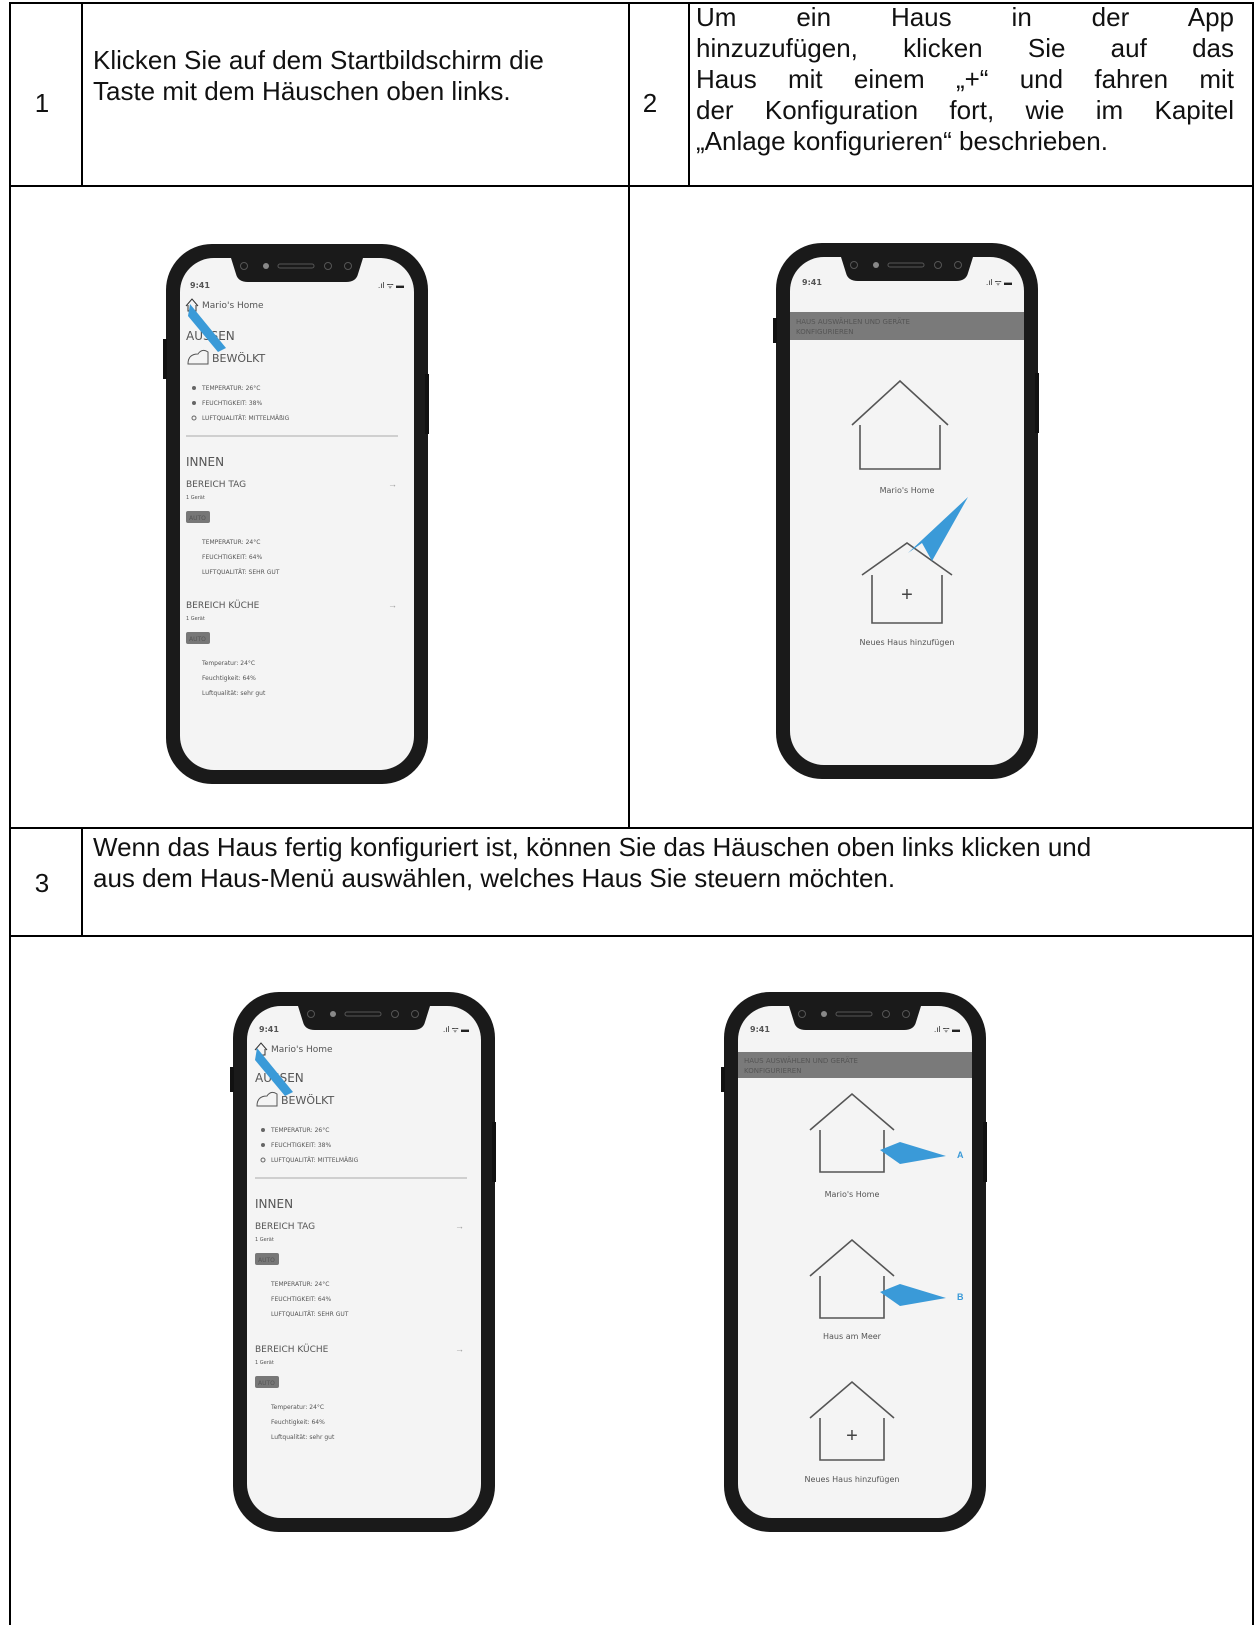 The height and width of the screenshot is (1625, 1254). What do you see at coordinates (965, 110) in the screenshot?
I see `step-text-2-line: der Konfiguration fort, wie im Kapitel` at bounding box center [965, 110].